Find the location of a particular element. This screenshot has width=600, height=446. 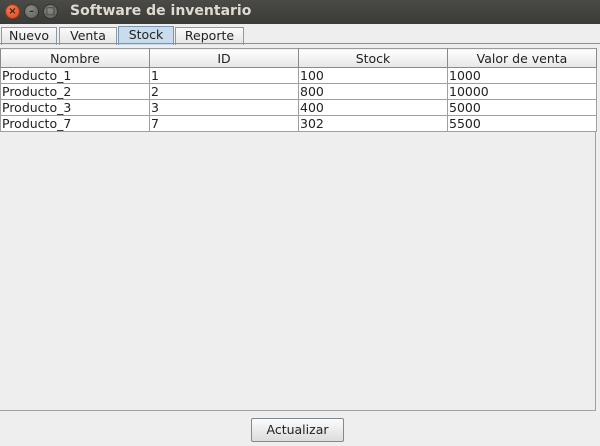

column-header-valor-de-venta: Valor de venta is located at coordinates (522, 58).